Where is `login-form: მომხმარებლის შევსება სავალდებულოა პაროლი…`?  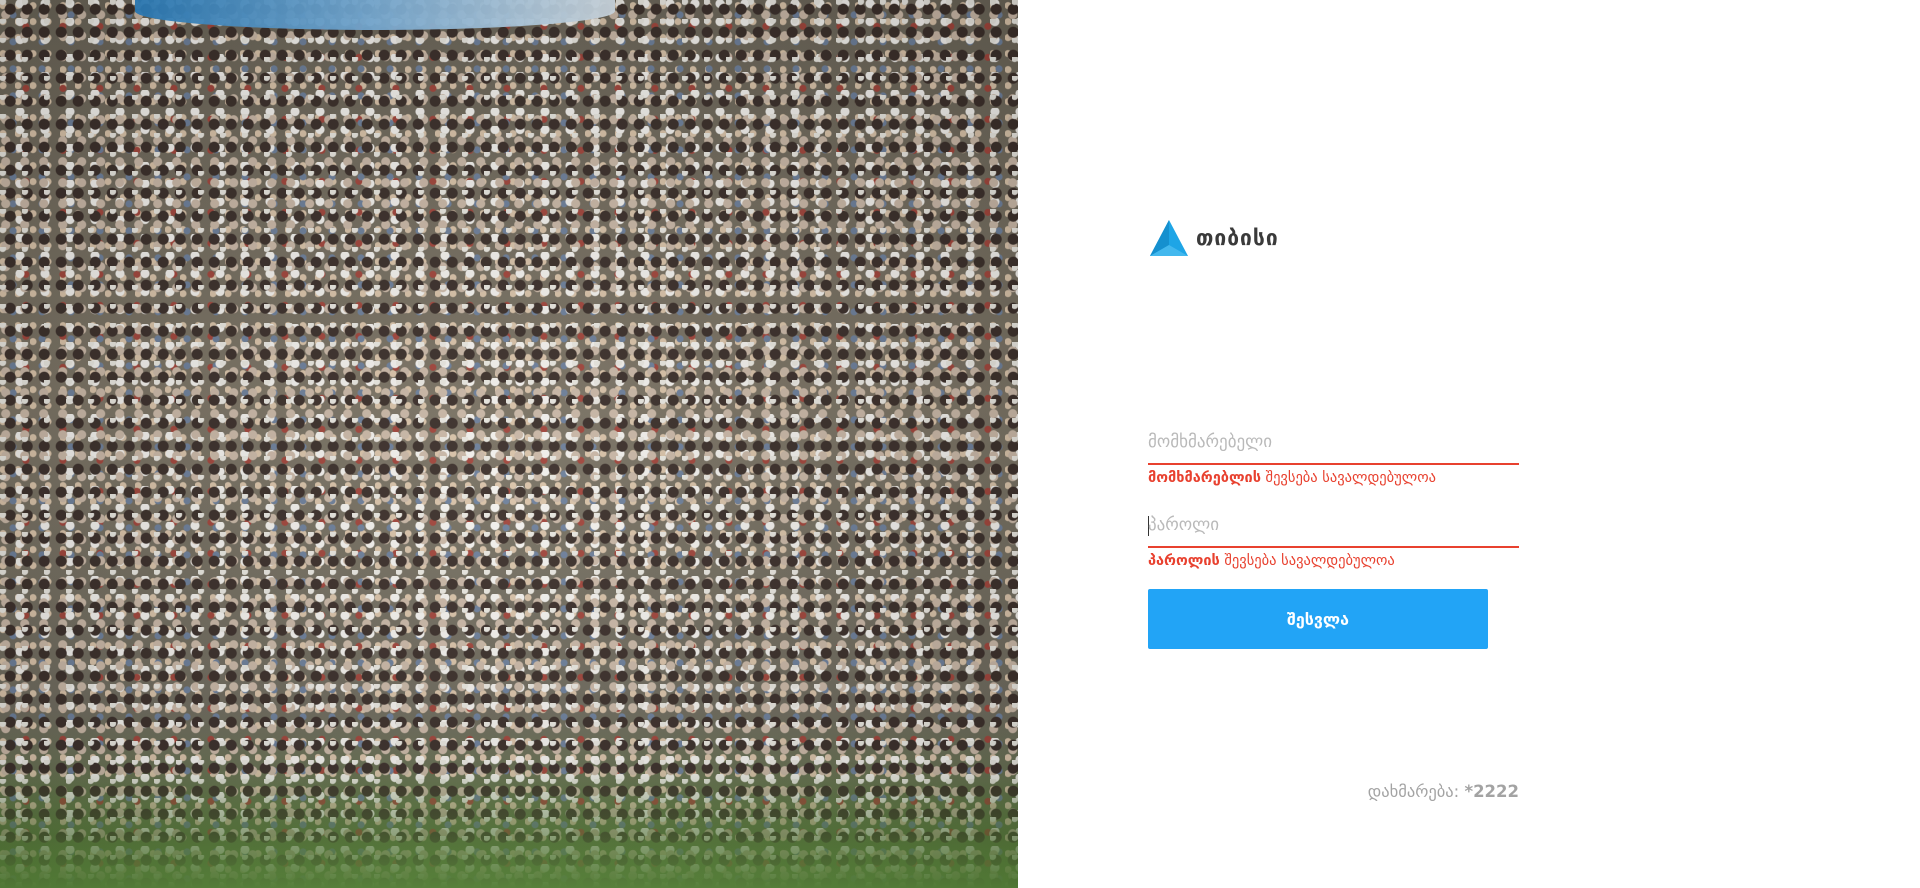 login-form: მომხმარებლის შევსება სავალდებულოა პაროლი… is located at coordinates (1333, 534).